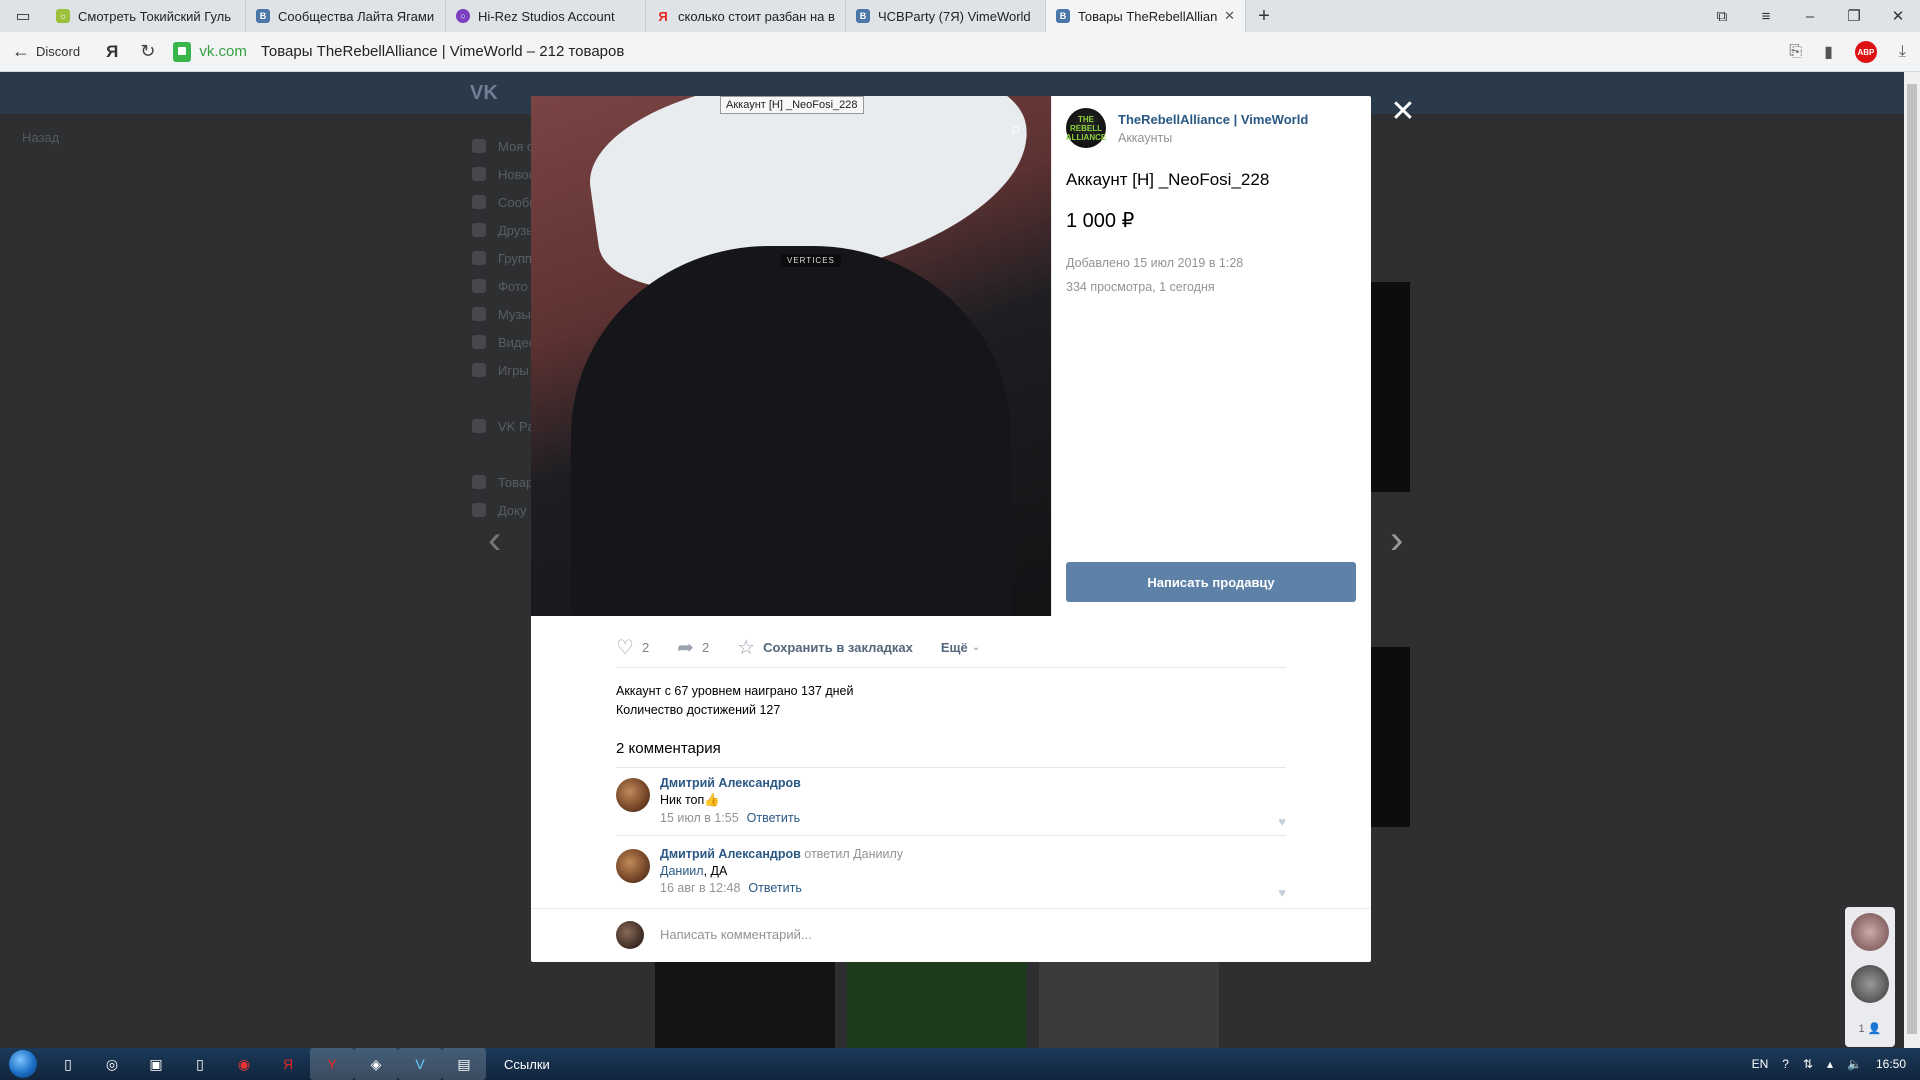  What do you see at coordinates (693, 647) in the screenshot?
I see `share-button: ➦ 2` at bounding box center [693, 647].